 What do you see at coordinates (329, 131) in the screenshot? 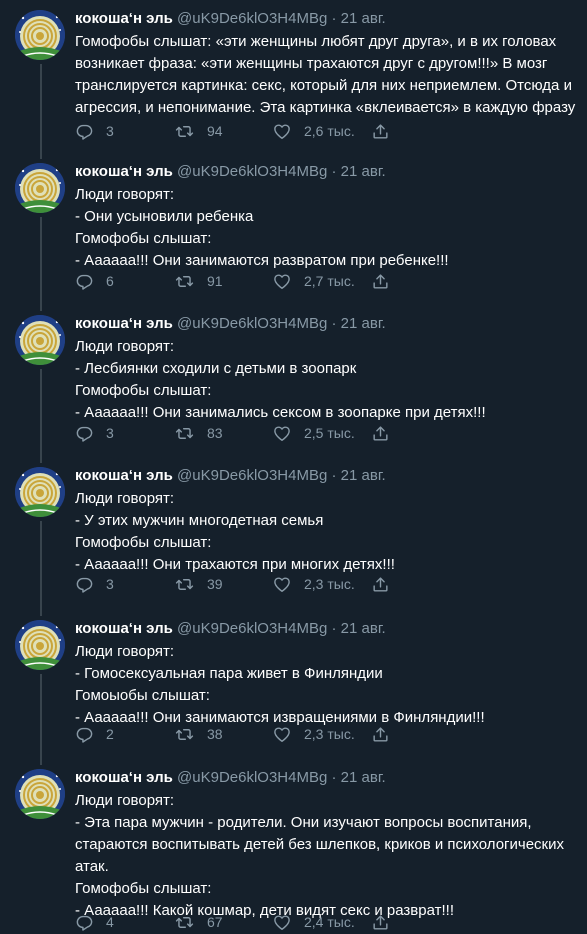
I see `like-count: 2,6 тыс.` at bounding box center [329, 131].